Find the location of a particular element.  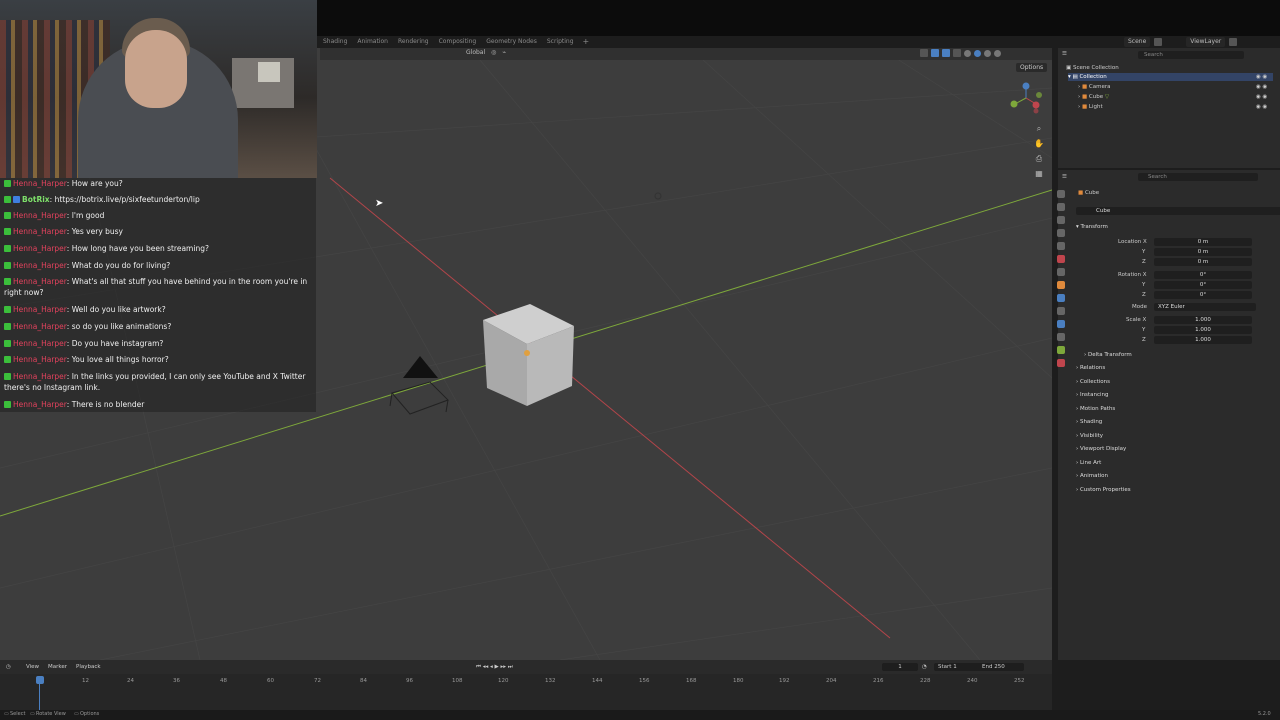

shading-section: › Shading is located at coordinates (1089, 422).